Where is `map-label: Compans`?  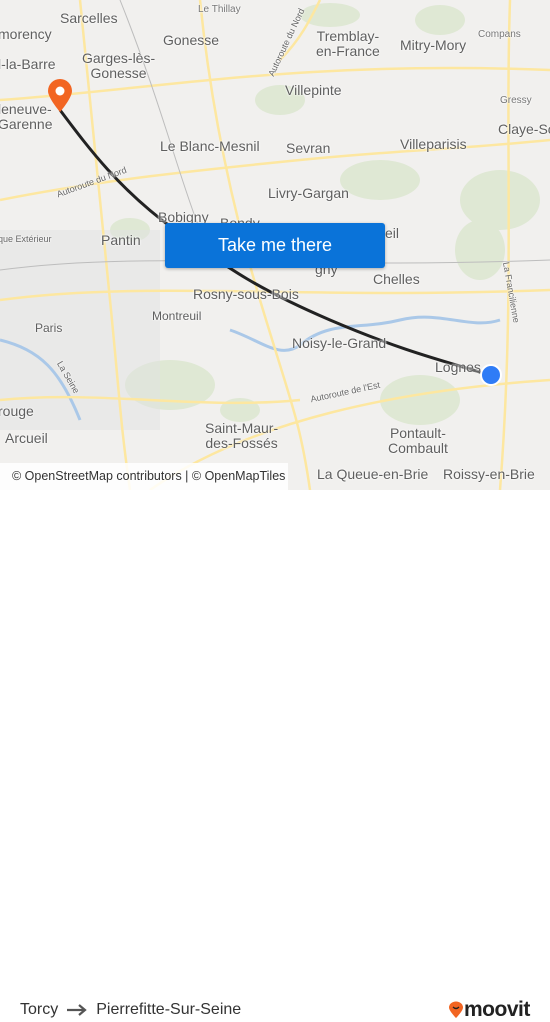
map-label: Compans is located at coordinates (499, 34).